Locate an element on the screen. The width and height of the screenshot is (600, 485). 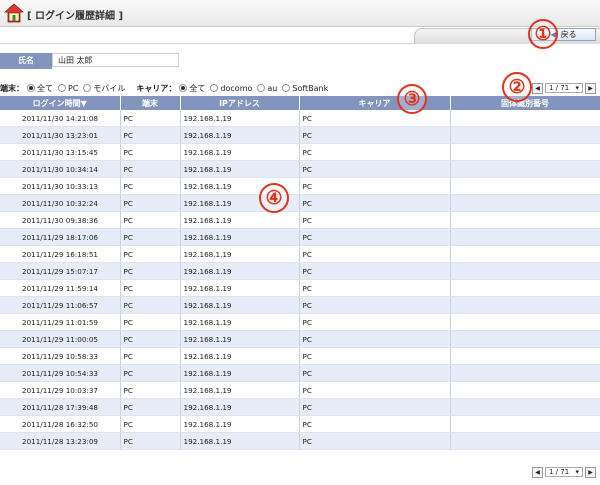
table-row: 2011/11/30 14:21:08 PC 192.168.1.19 PC is located at coordinates (300, 118).